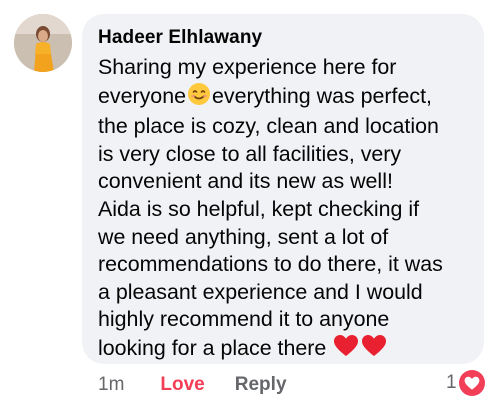  Describe the element at coordinates (270, 264) in the screenshot. I see `comment-line: recommendations to do there, it was` at that location.